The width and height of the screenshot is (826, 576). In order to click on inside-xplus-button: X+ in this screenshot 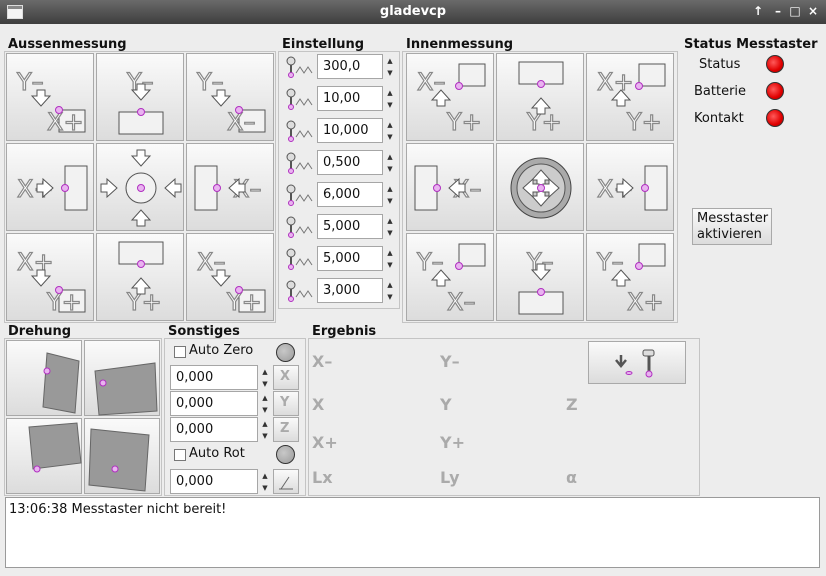, I will do `click(630, 187)`.